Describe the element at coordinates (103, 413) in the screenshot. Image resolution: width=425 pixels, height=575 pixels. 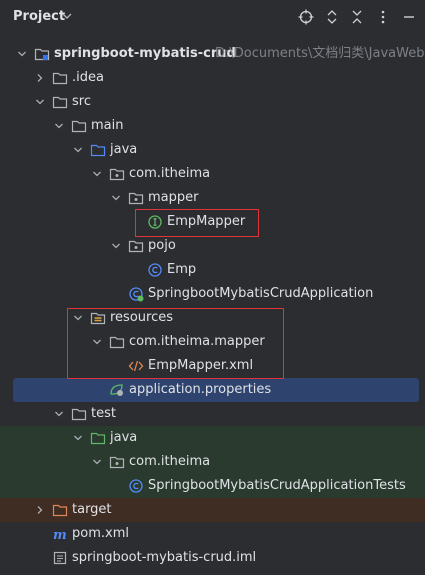
I see `folder-label: test` at that location.